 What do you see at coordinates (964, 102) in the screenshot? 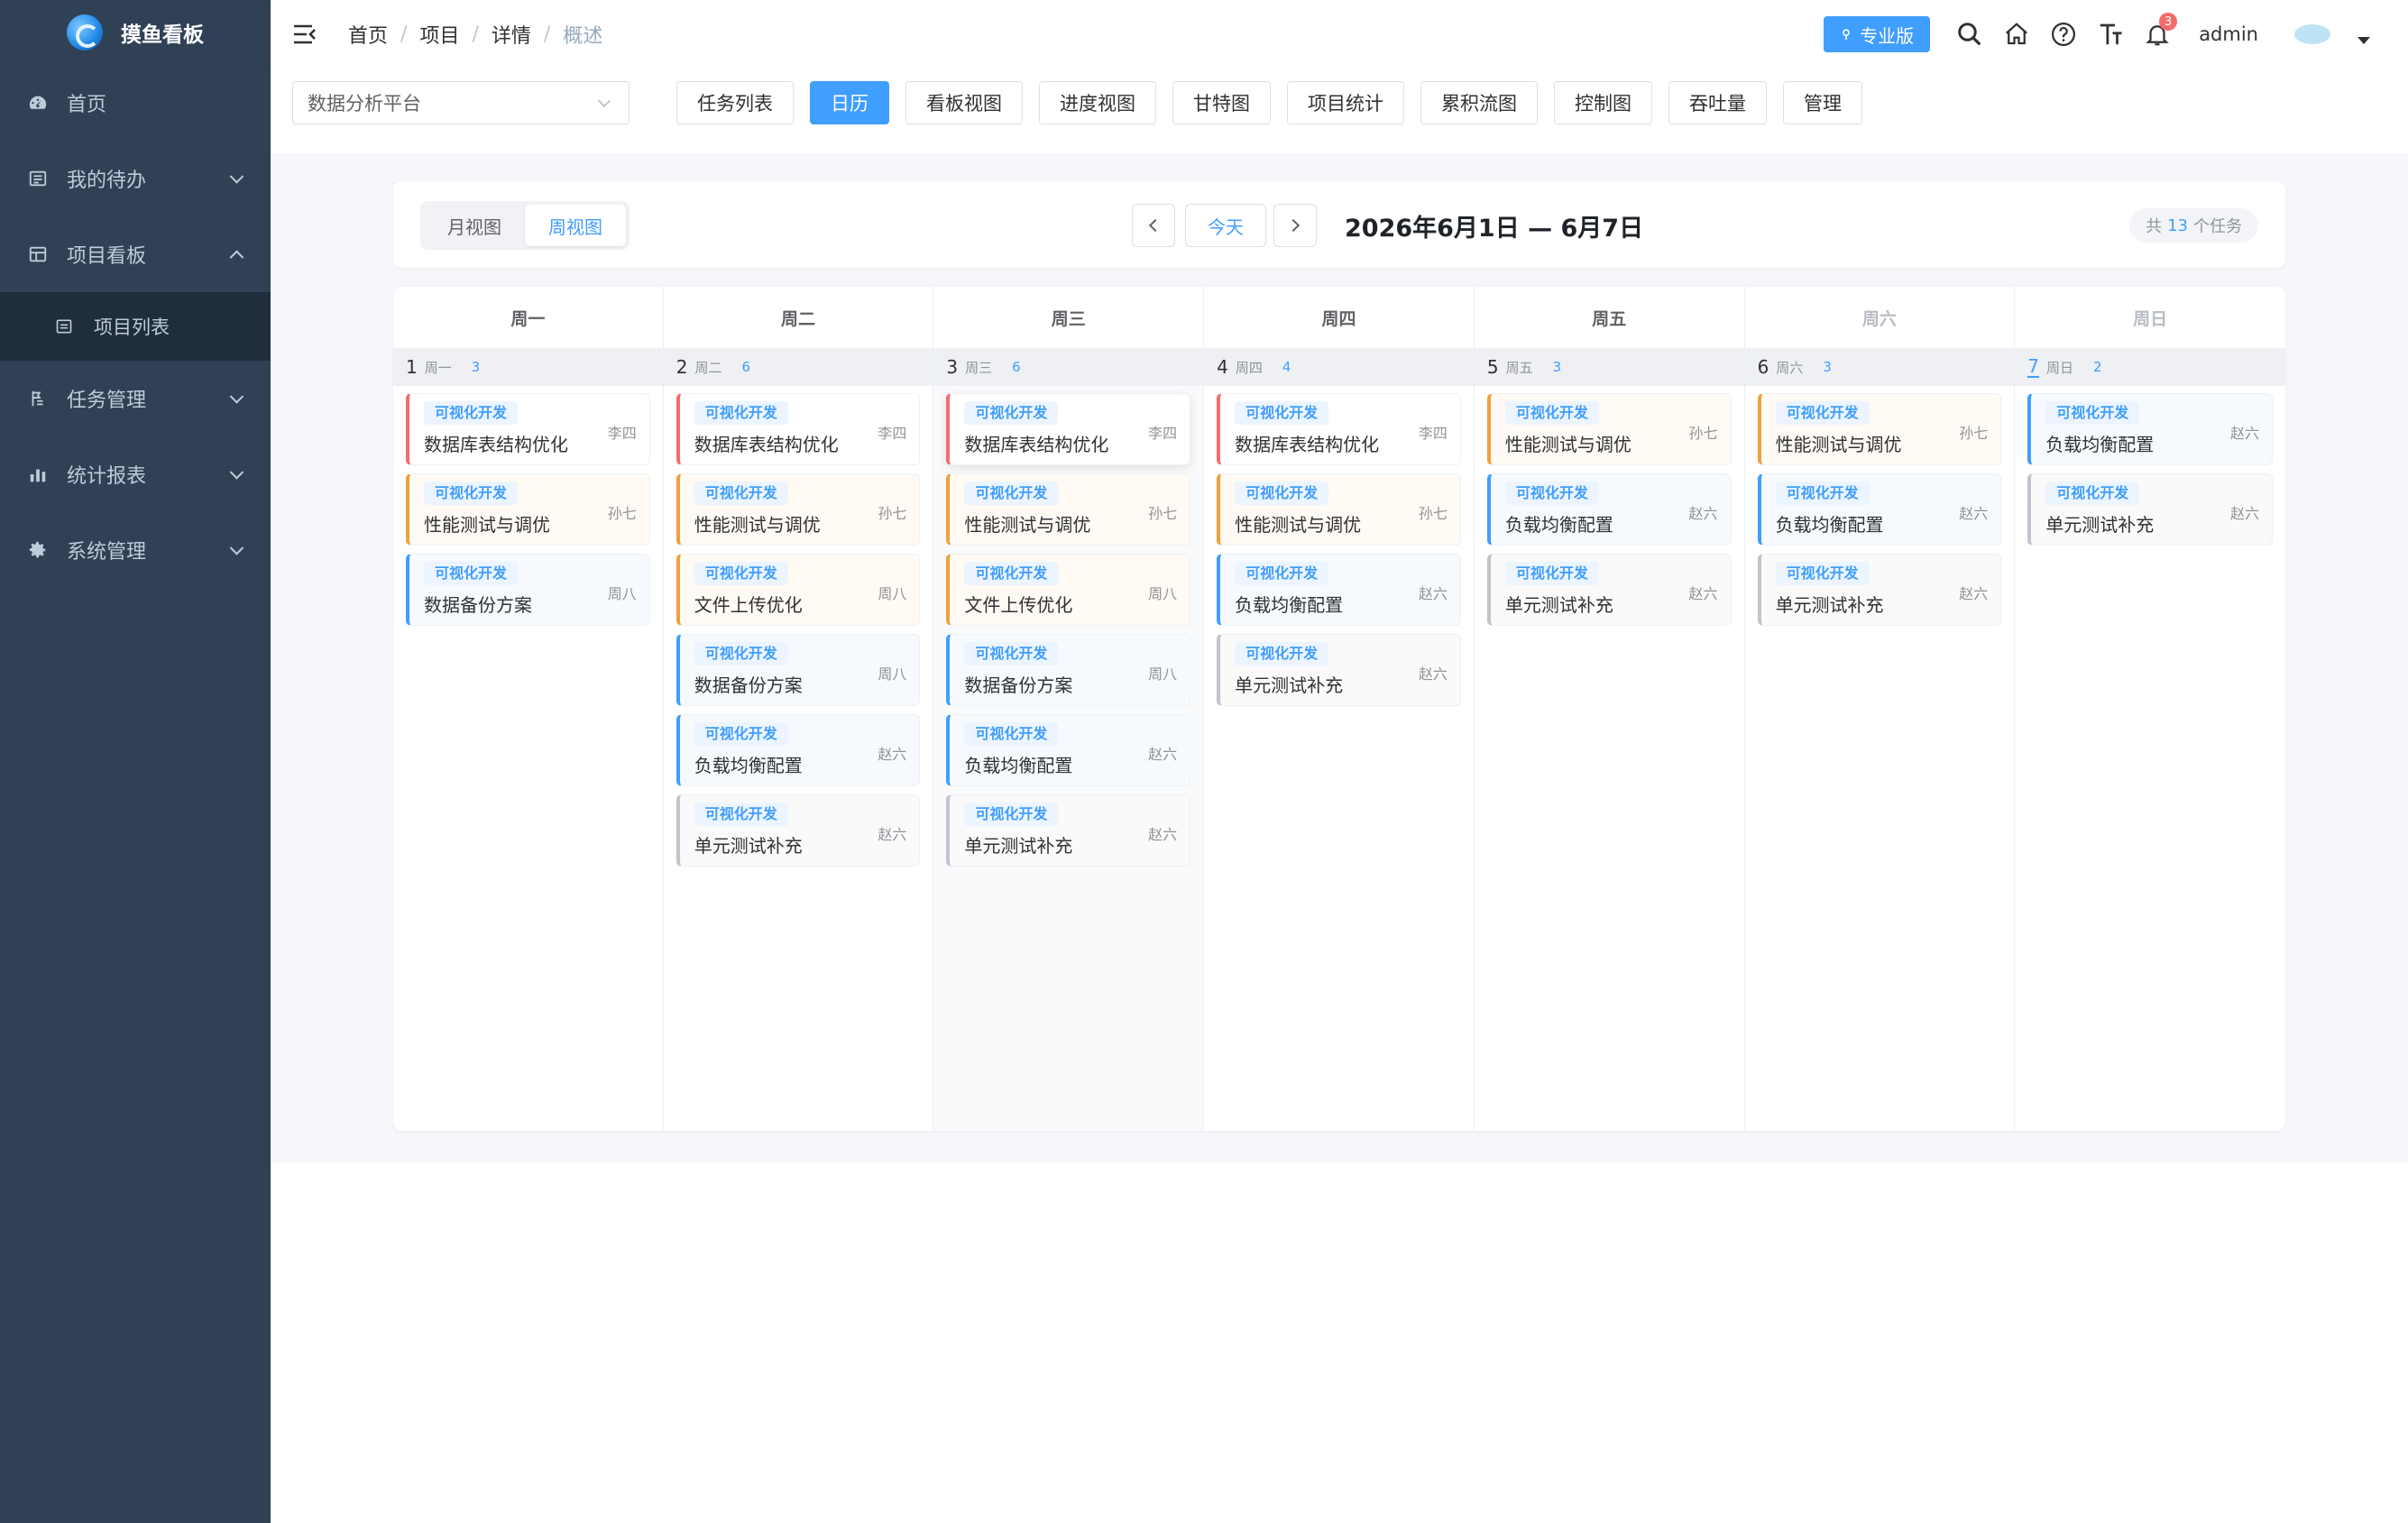
I see `tab-kanban: 看板视图` at bounding box center [964, 102].